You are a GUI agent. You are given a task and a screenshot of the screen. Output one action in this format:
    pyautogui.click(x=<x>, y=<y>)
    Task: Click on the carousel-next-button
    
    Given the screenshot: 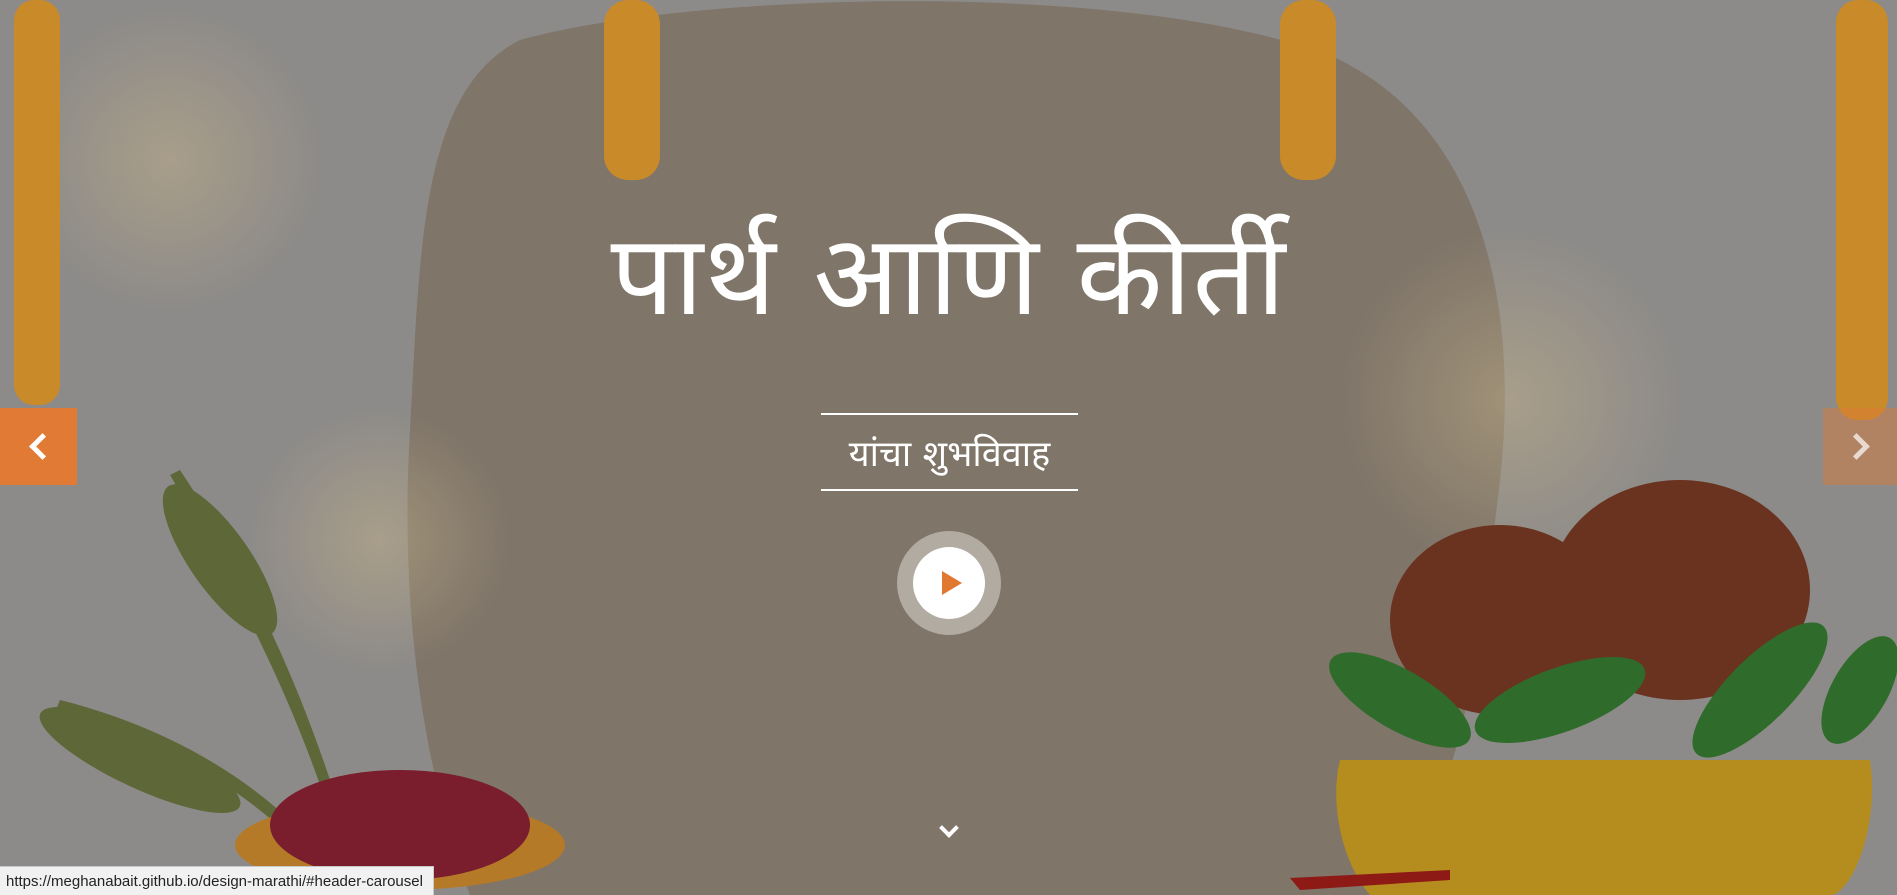 What is the action you would take?
    pyautogui.click(x=1860, y=446)
    